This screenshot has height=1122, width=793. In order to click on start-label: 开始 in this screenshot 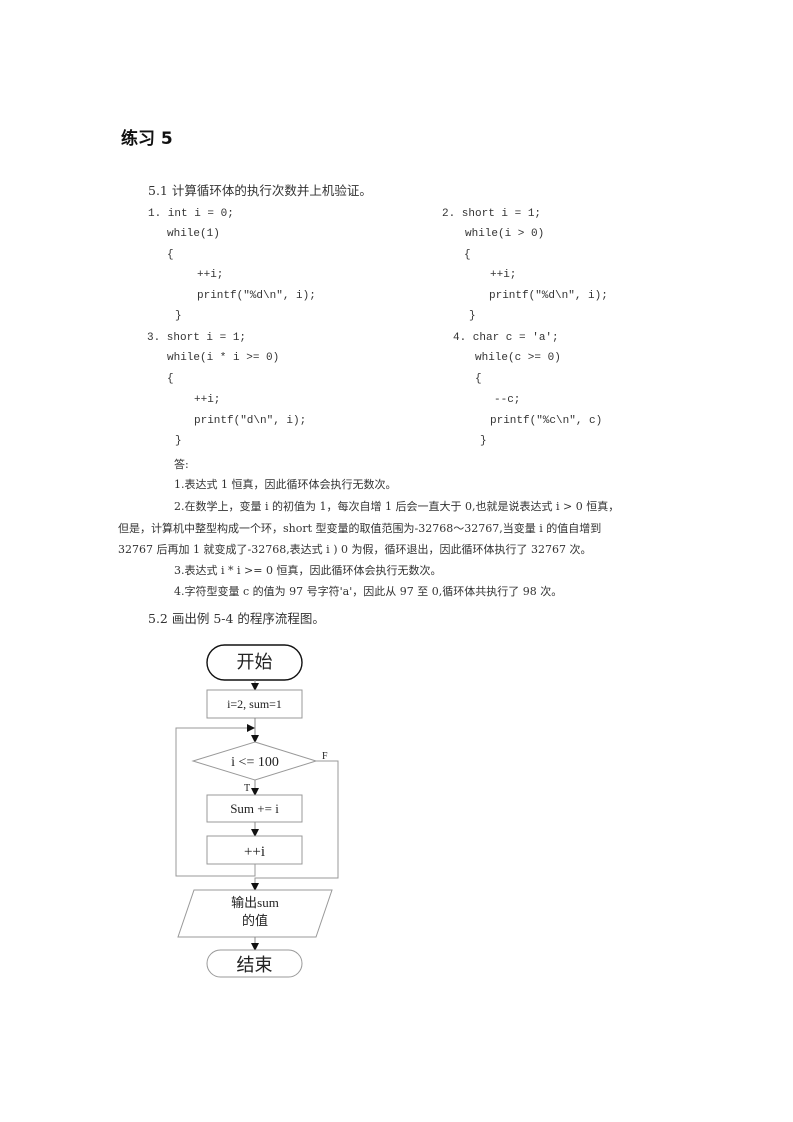, I will do `click(255, 662)`.